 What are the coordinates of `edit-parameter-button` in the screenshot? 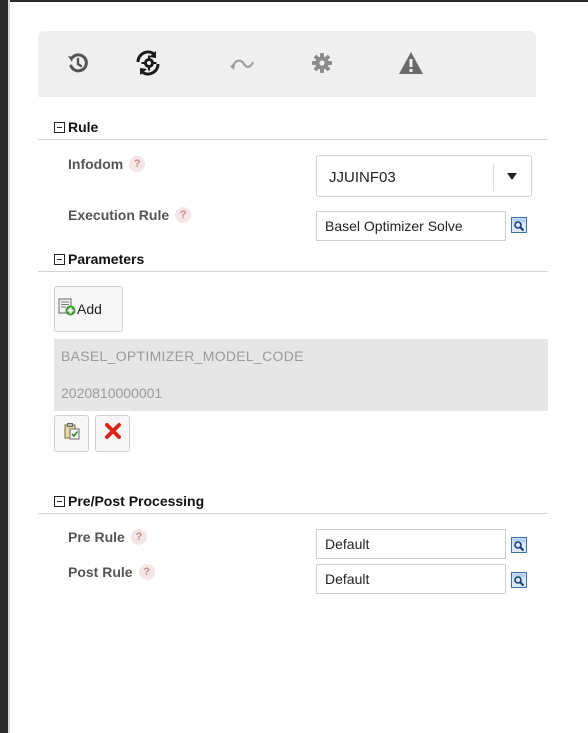 It's located at (71, 433).